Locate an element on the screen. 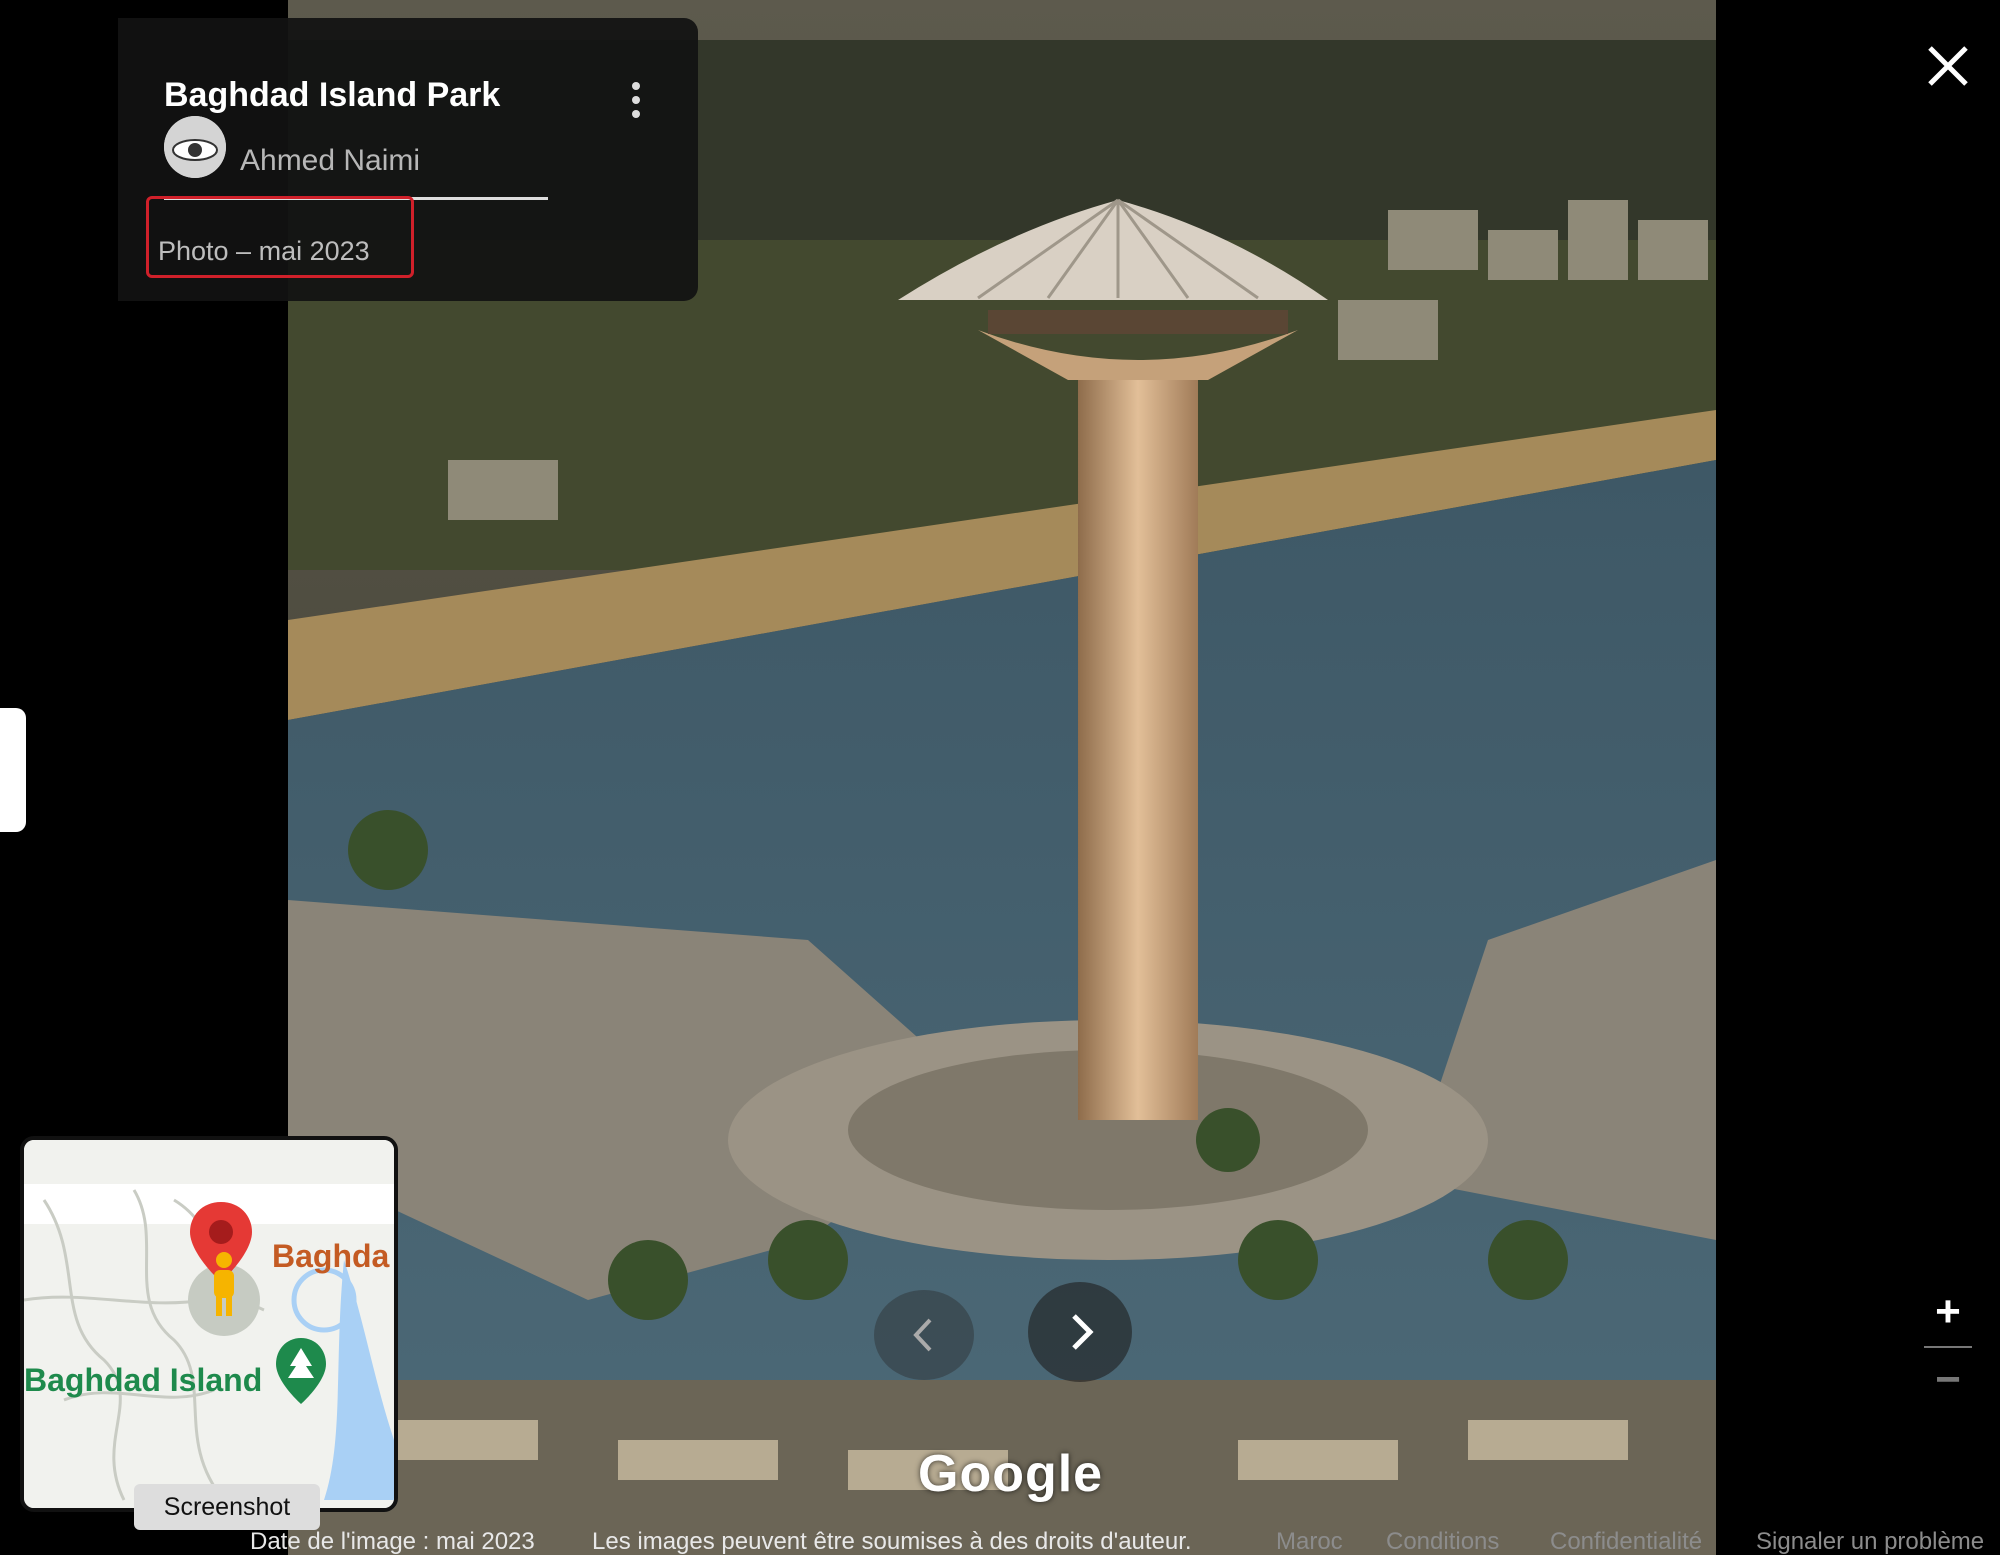 The width and height of the screenshot is (2000, 1555). tree-marker-icon is located at coordinates (301, 1371).